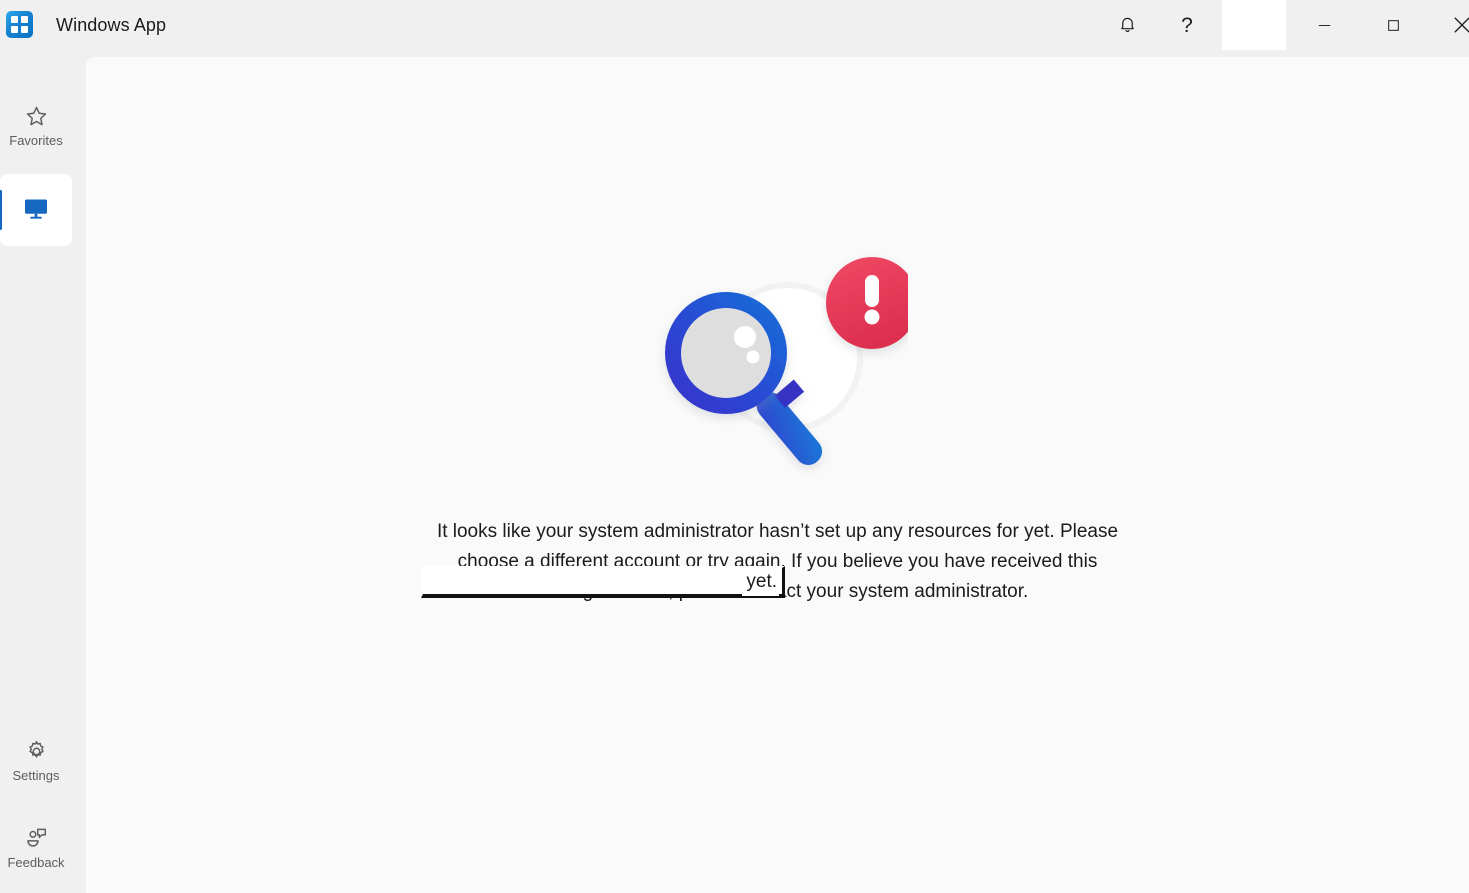  I want to click on minimize-icon, so click(1324, 25).